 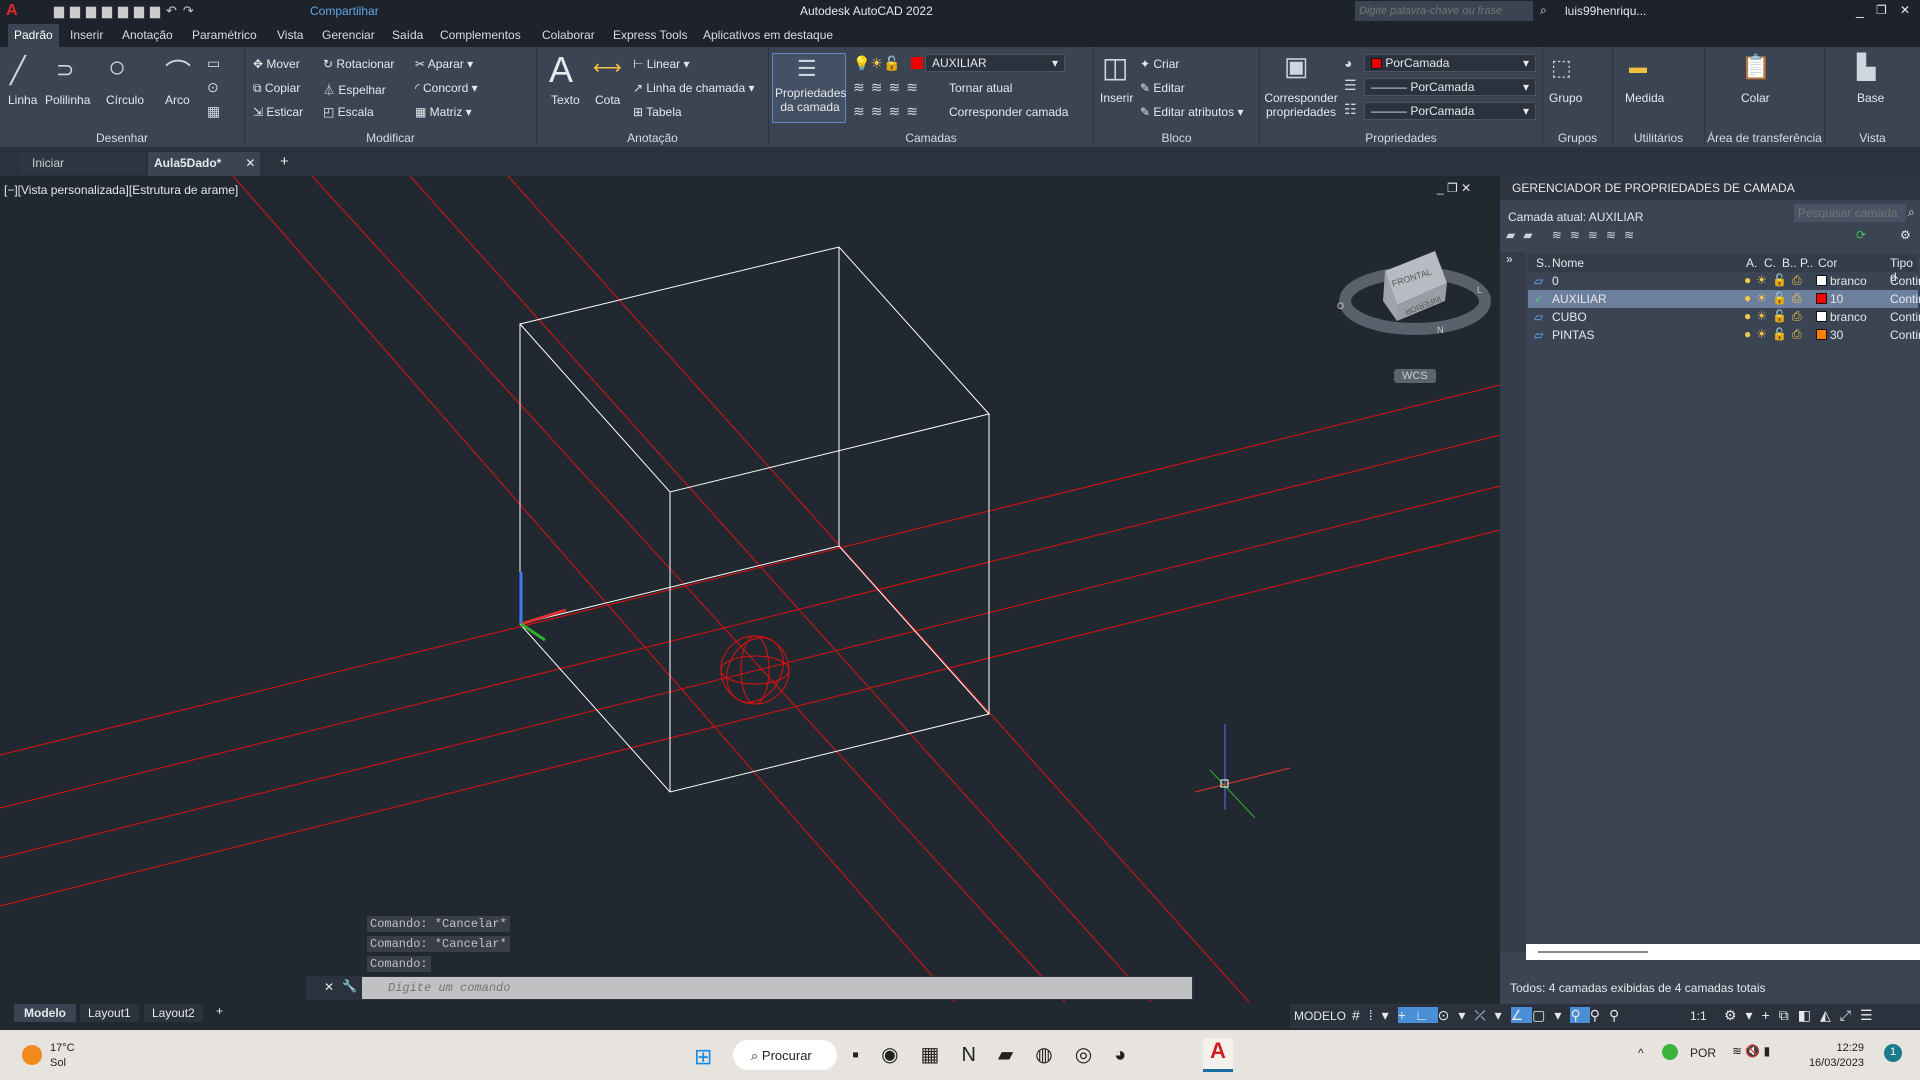 What do you see at coordinates (1836, 1048) in the screenshot?
I see `clock-time: 12:29` at bounding box center [1836, 1048].